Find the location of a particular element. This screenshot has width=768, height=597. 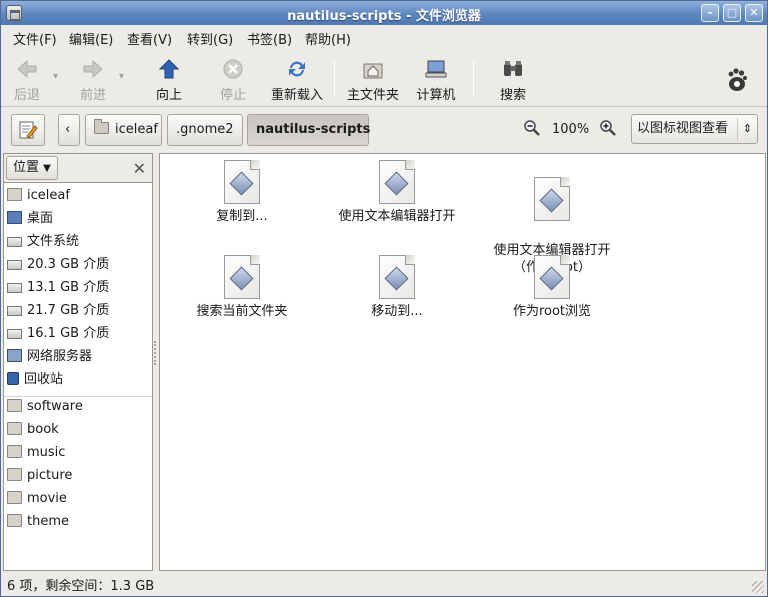

sidebar-item-network: 网络服务器 is located at coordinates (49, 358).